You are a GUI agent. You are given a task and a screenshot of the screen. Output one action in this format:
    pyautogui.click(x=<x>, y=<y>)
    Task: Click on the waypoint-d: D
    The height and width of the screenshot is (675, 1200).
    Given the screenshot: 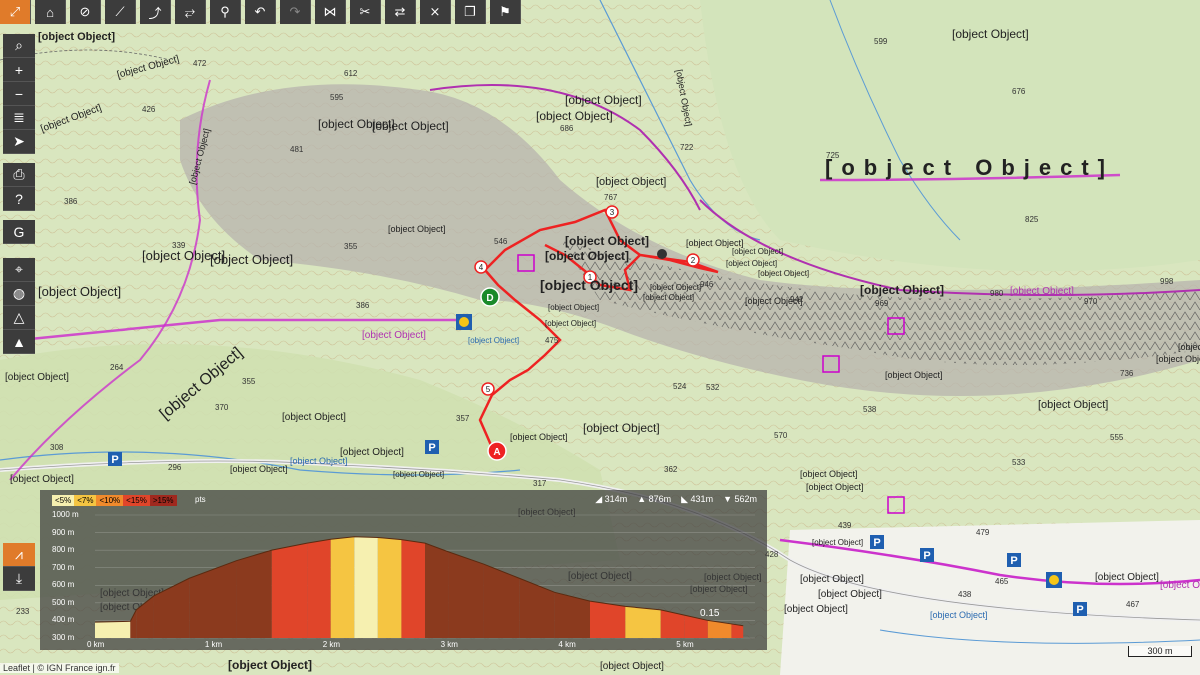 What is the action you would take?
    pyautogui.click(x=490, y=297)
    